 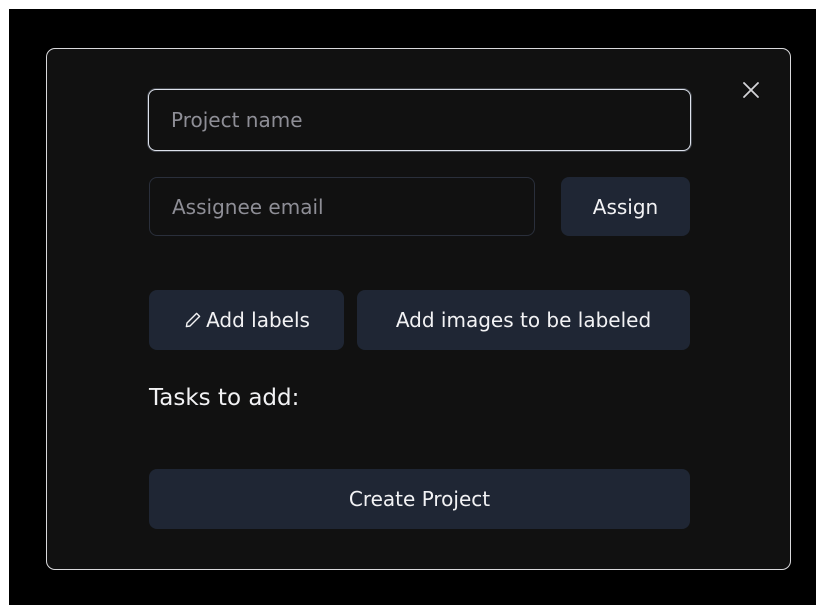 What do you see at coordinates (193, 320) in the screenshot?
I see `pencil-icon` at bounding box center [193, 320].